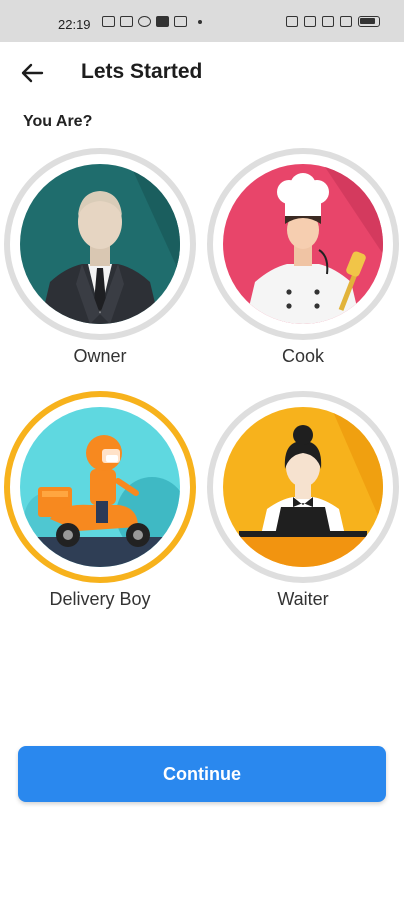 This screenshot has height=900, width=404. I want to click on role-question: You Are?, so click(58, 121).